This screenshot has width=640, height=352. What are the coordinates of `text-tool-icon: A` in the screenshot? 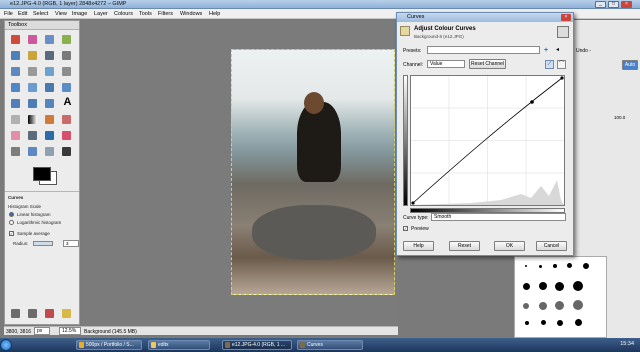 It's located at (67, 102).